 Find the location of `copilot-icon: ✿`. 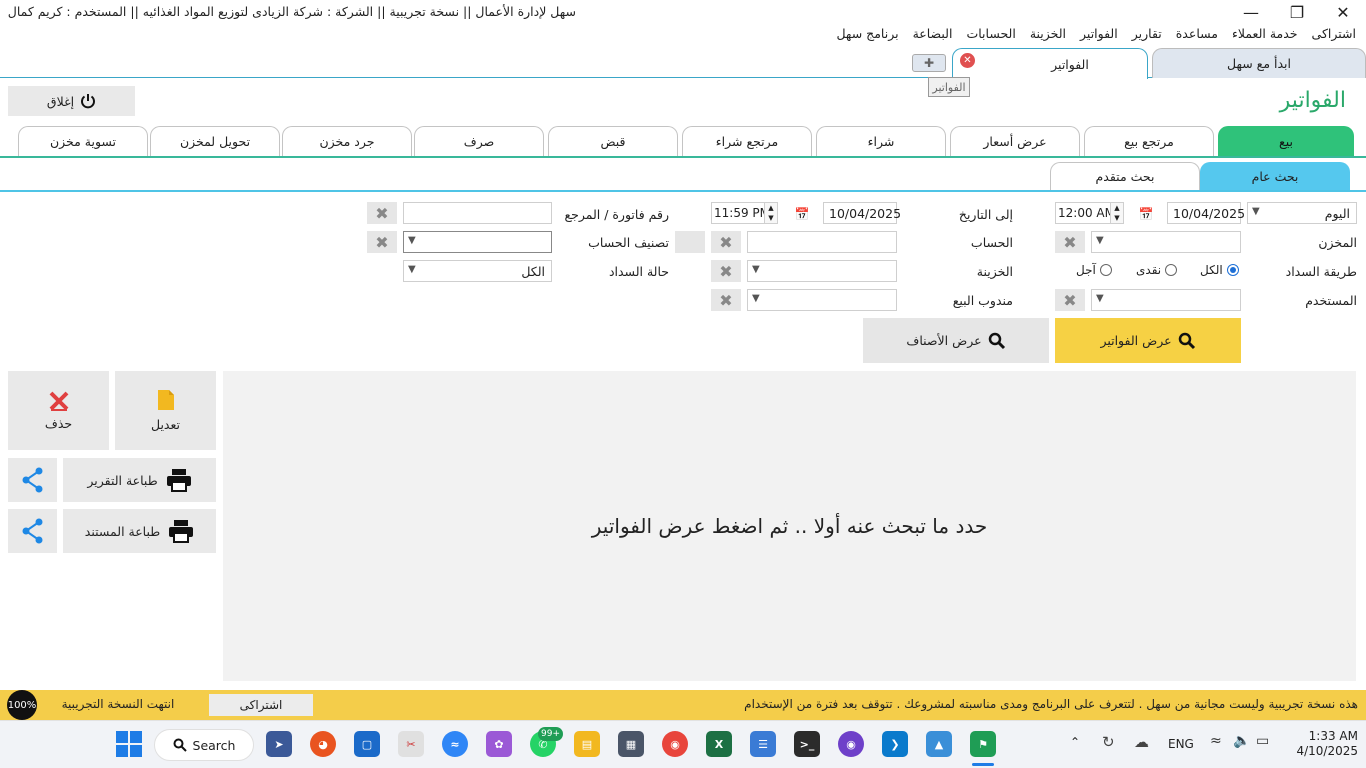

copilot-icon: ✿ is located at coordinates (499, 744).